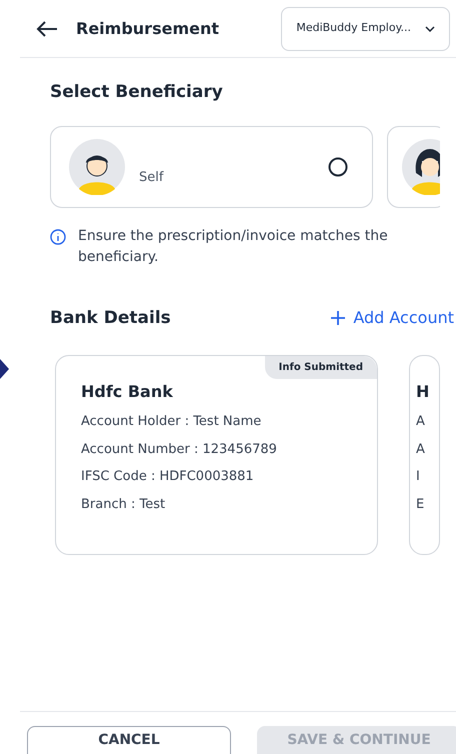 The width and height of the screenshot is (456, 754). What do you see at coordinates (338, 166) in the screenshot?
I see `radio-button` at bounding box center [338, 166].